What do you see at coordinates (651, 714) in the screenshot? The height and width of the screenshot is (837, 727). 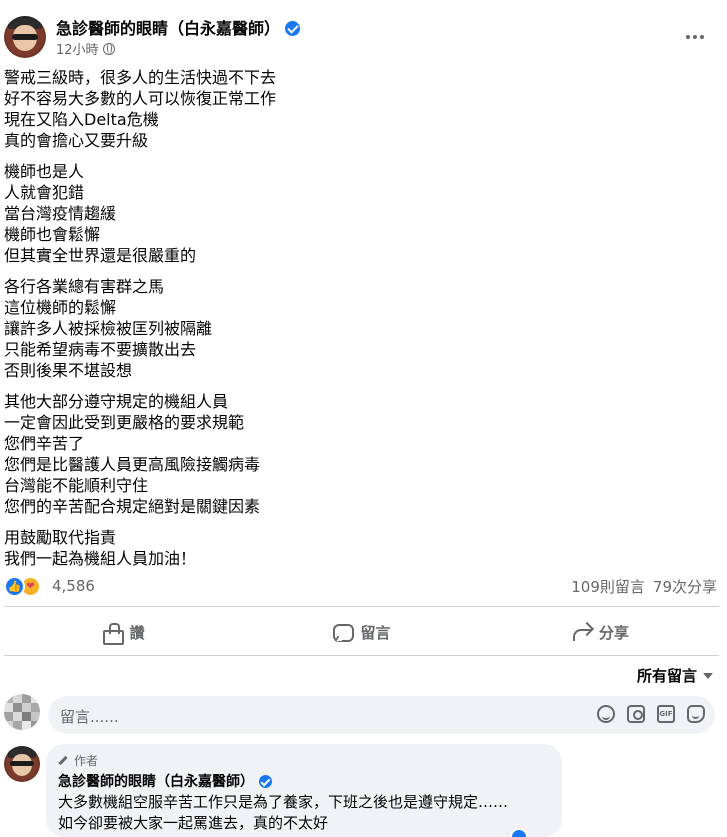 I see `comment-tools: GIF` at bounding box center [651, 714].